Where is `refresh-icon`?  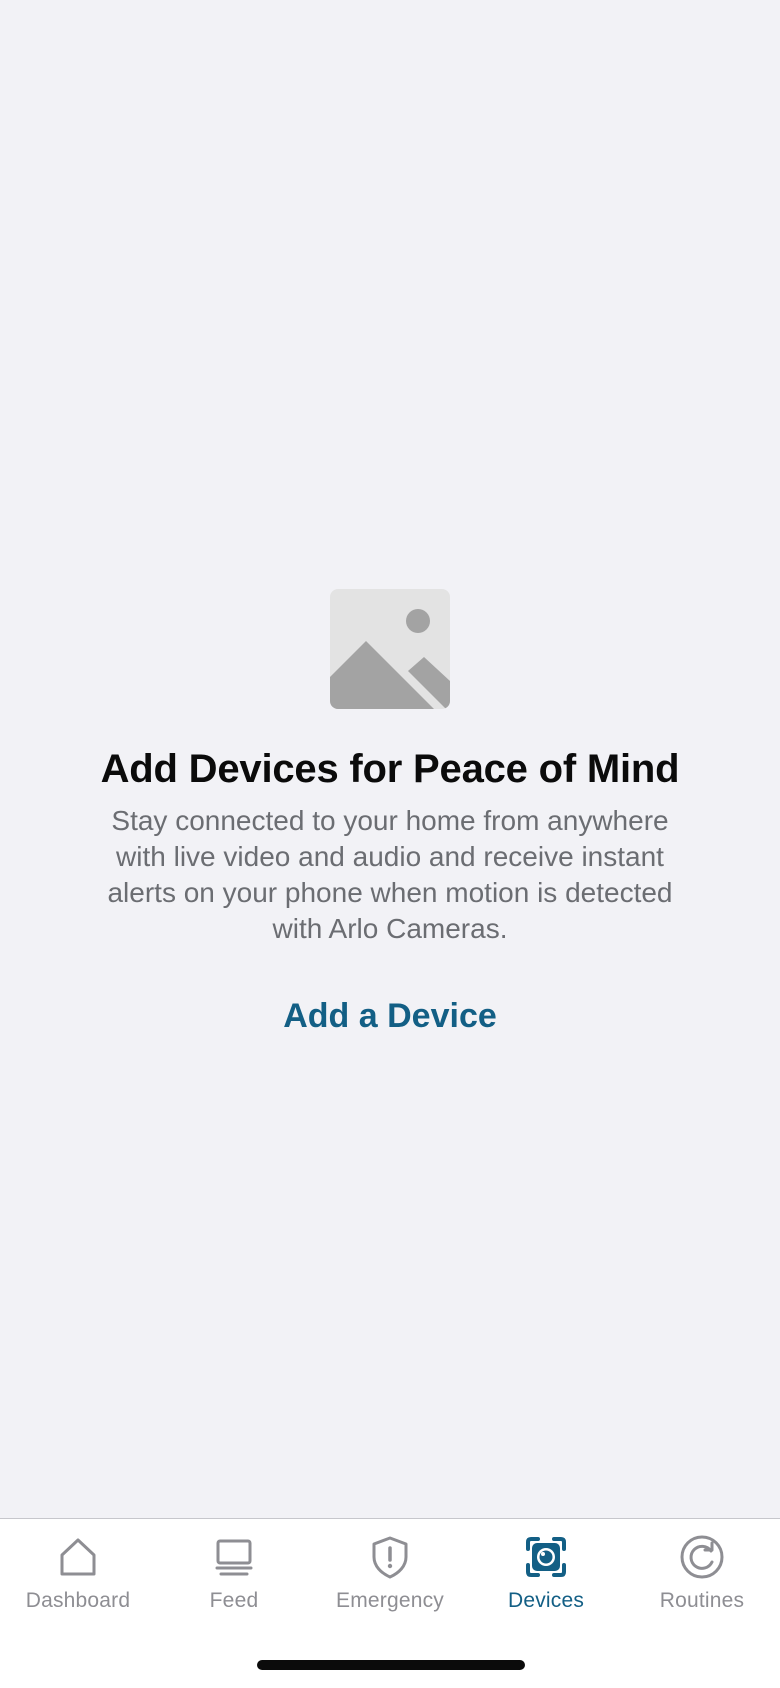 refresh-icon is located at coordinates (702, 1557).